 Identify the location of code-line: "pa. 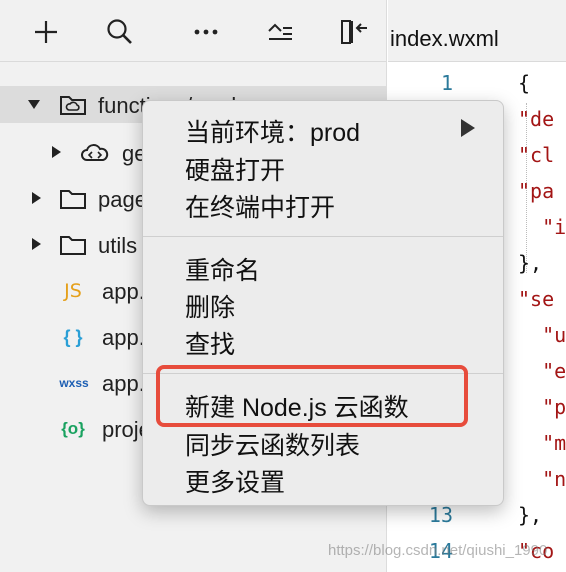
(536, 191).